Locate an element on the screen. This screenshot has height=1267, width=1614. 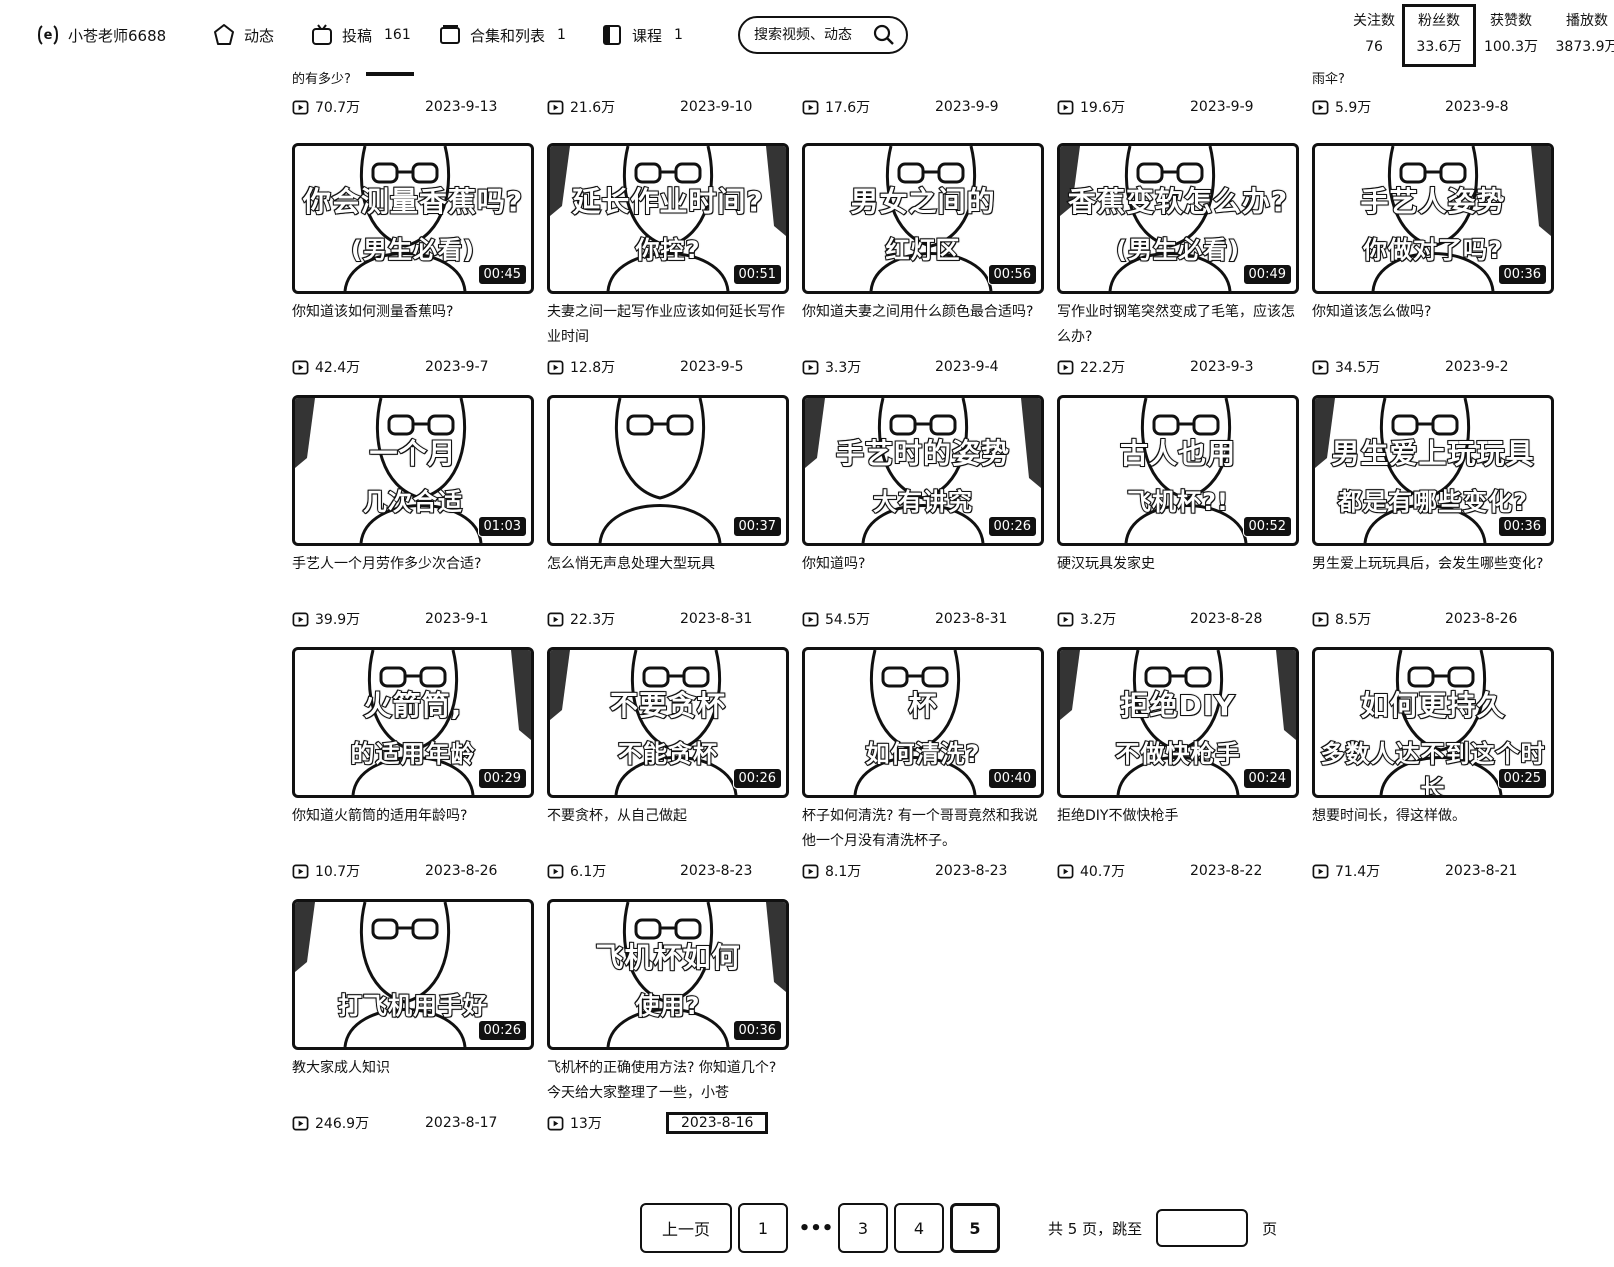
publish-date: 2023-9-2 is located at coordinates (1477, 367).